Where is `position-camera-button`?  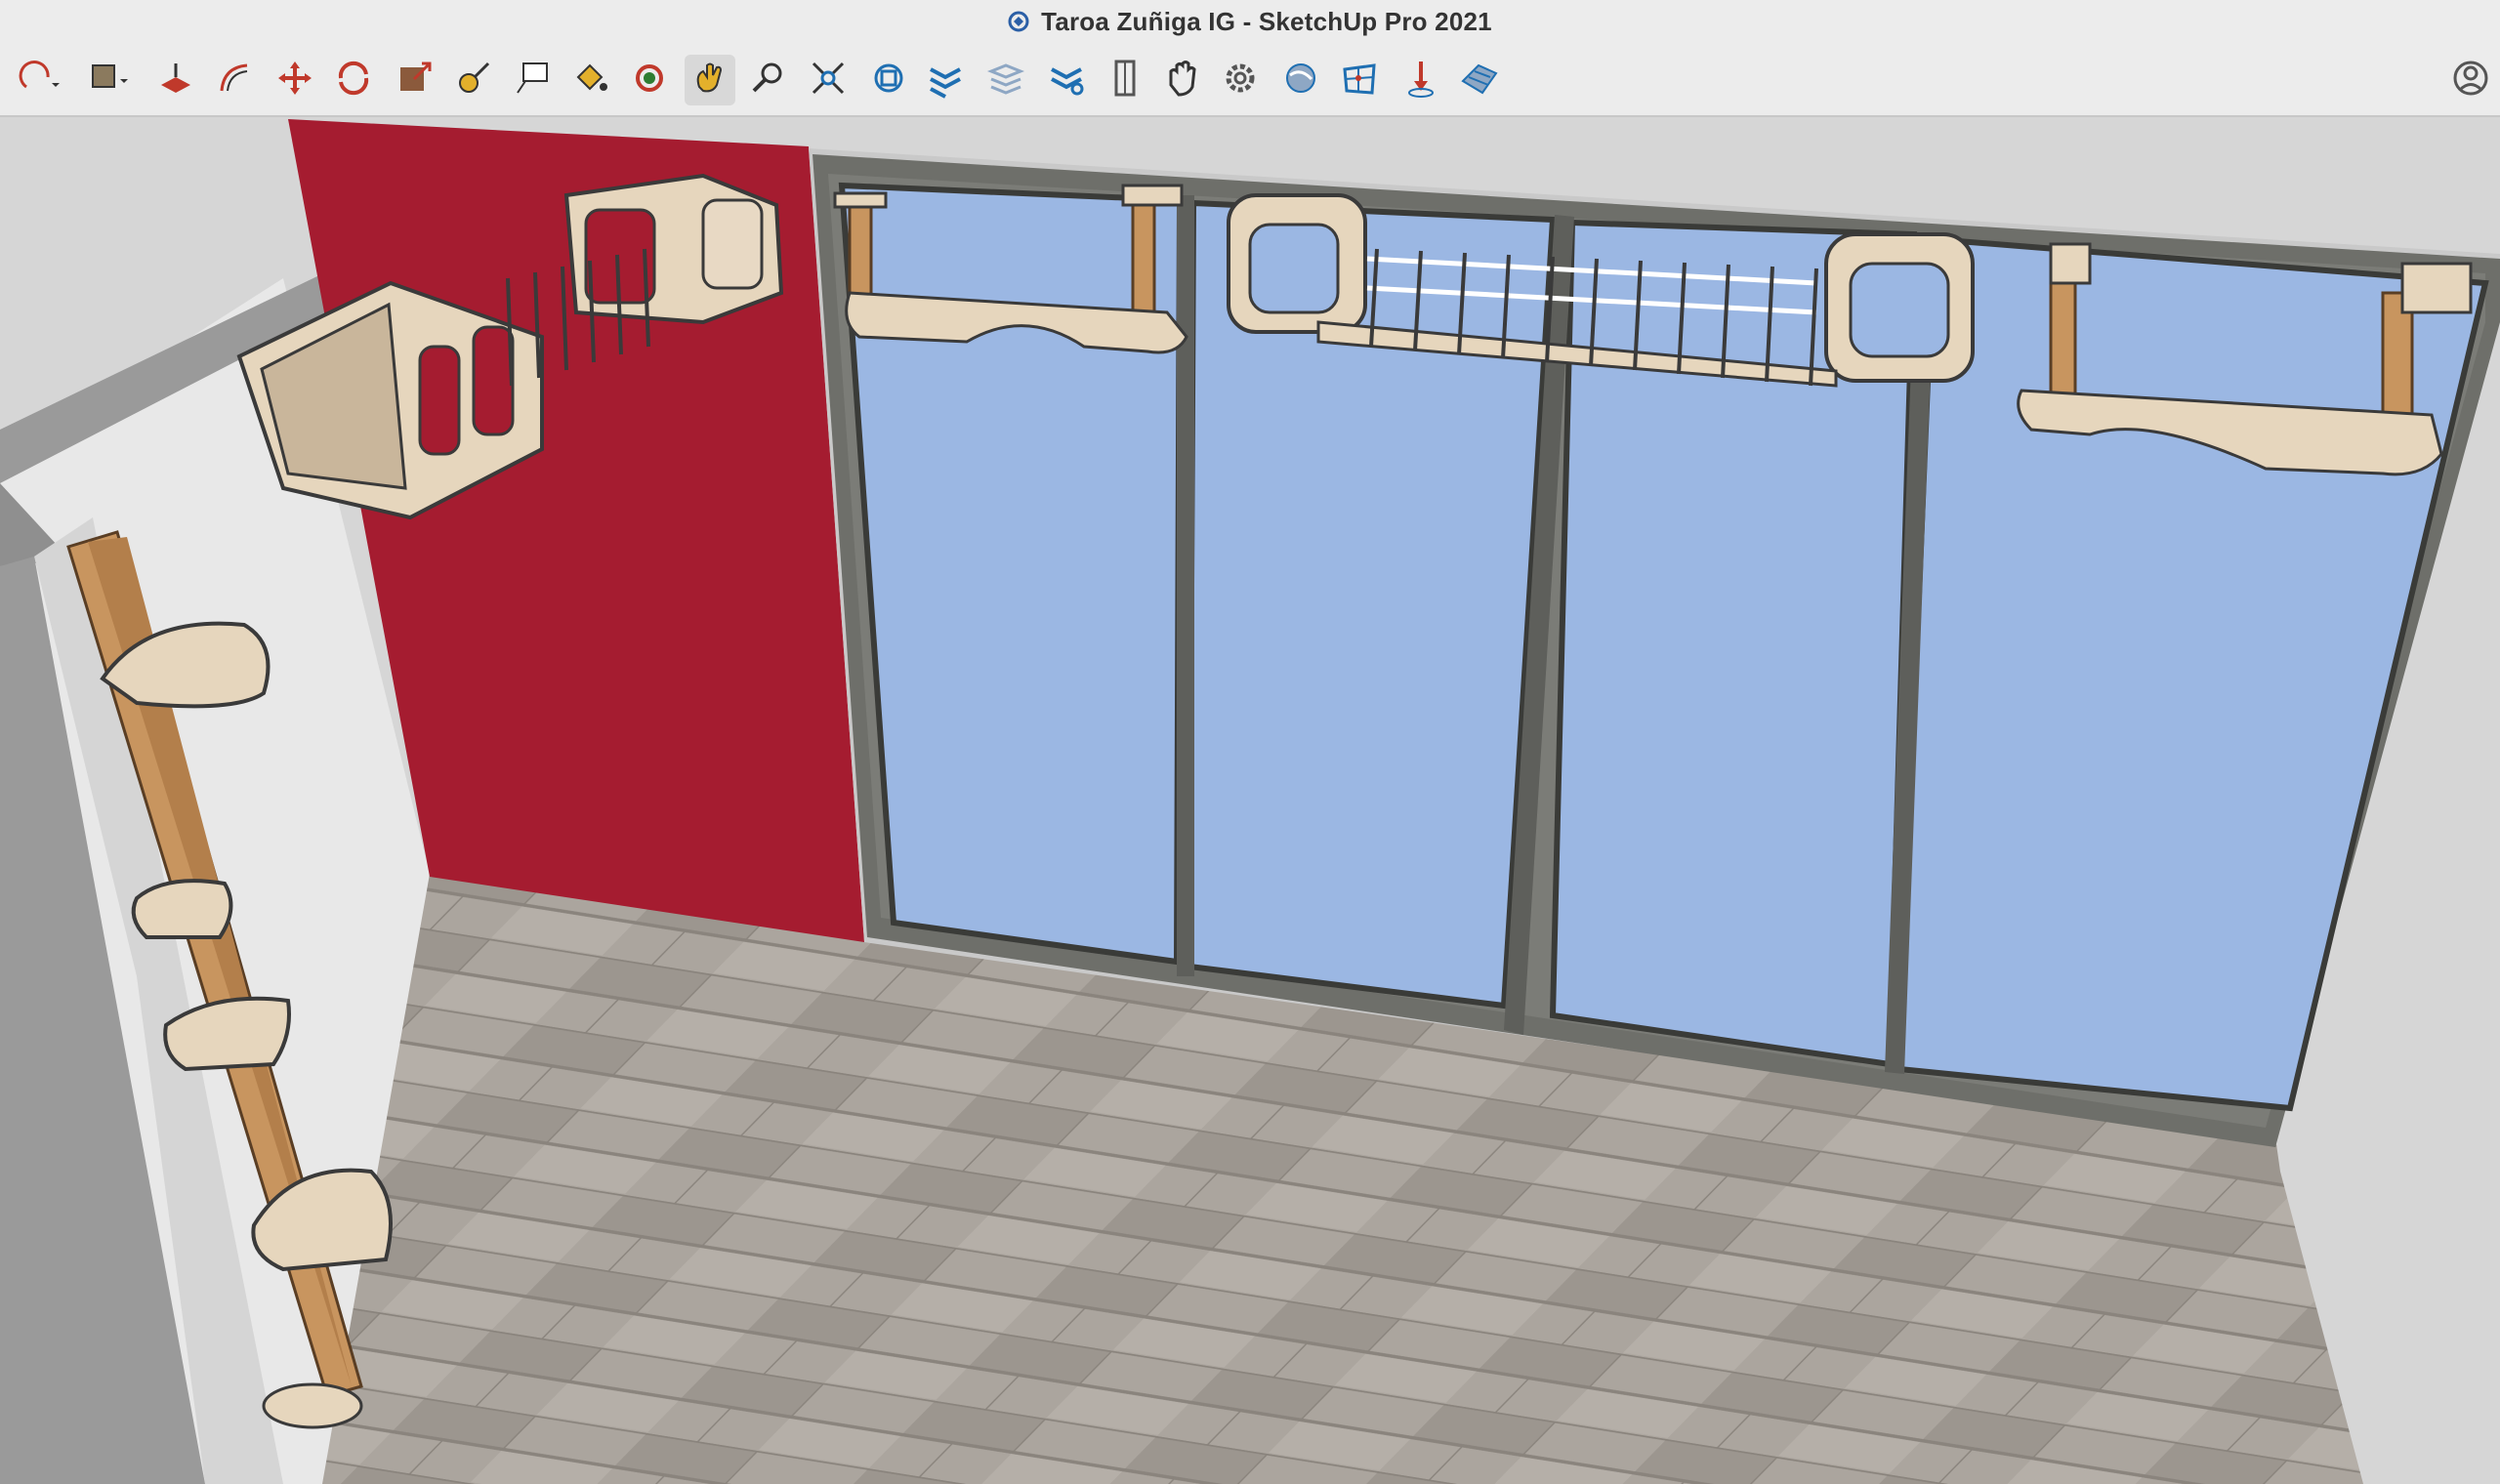 position-camera-button is located at coordinates (1125, 80).